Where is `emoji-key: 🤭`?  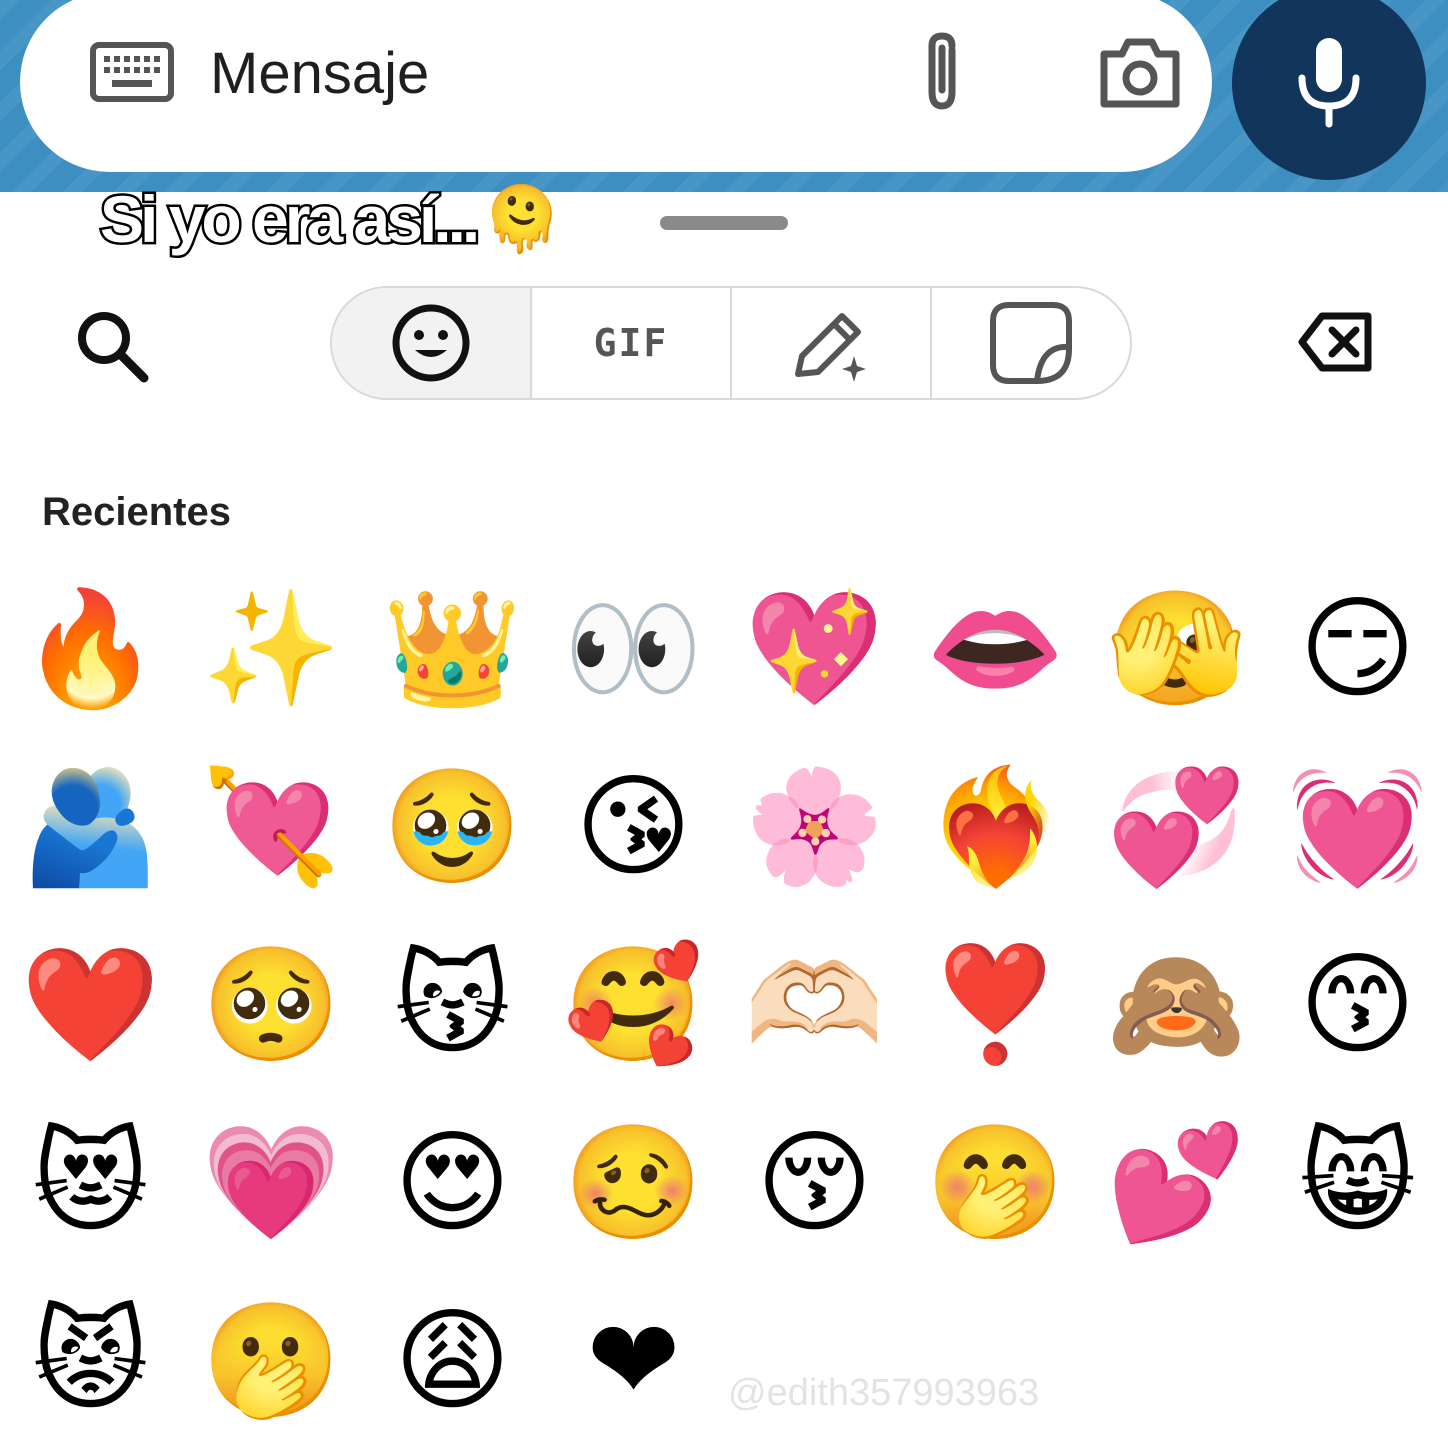 emoji-key: 🤭 is located at coordinates (995, 1183).